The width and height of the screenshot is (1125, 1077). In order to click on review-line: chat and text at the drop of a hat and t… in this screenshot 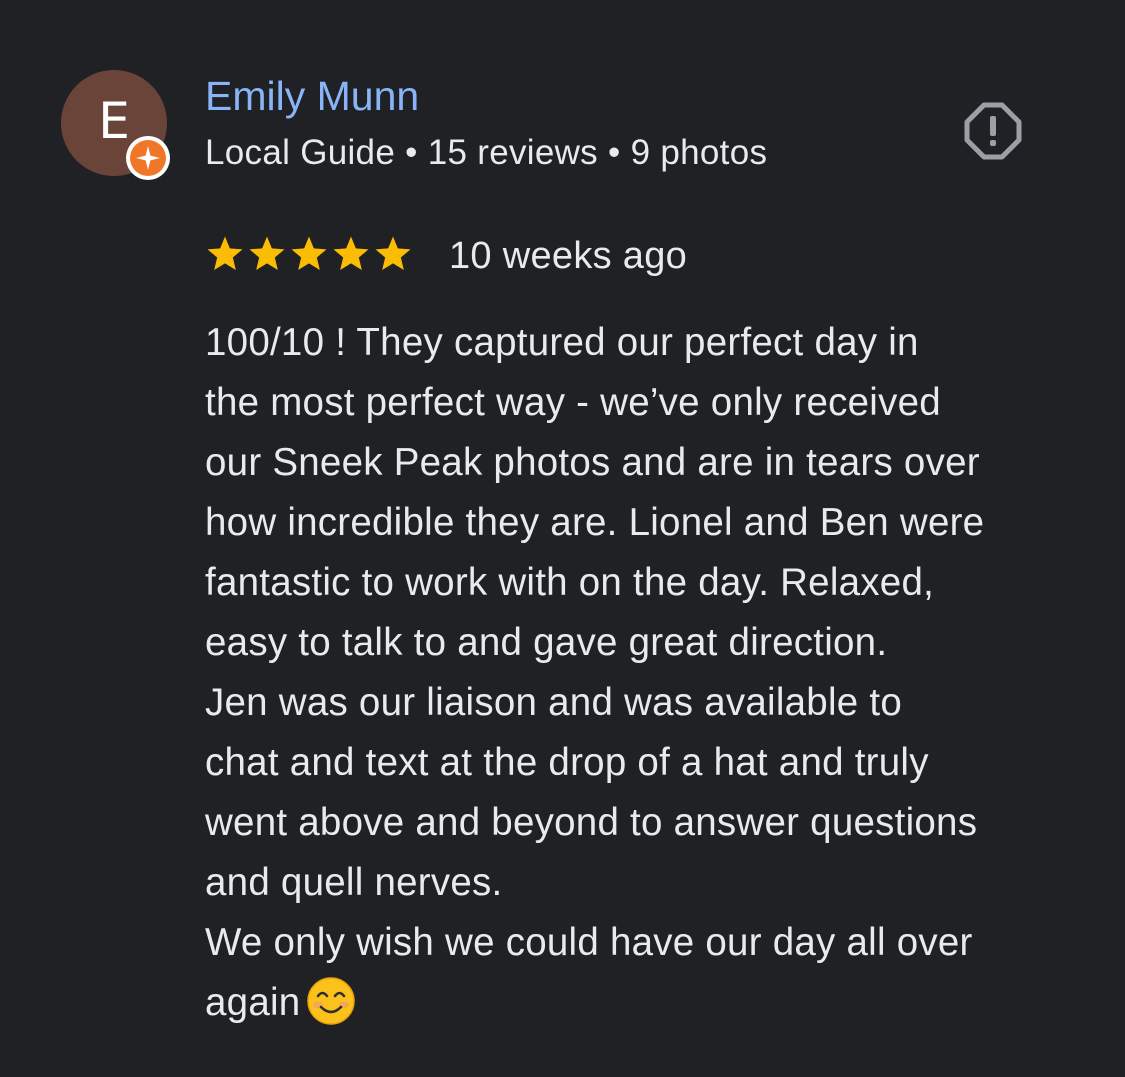, I will do `click(567, 762)`.